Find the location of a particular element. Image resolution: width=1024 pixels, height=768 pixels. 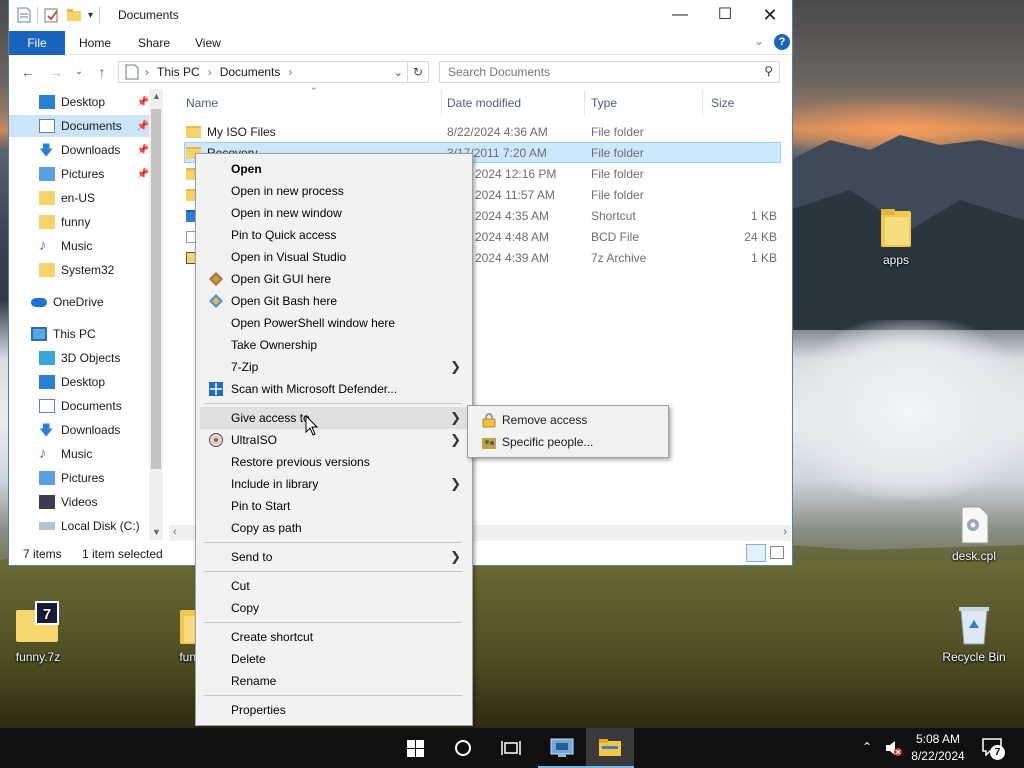

nav-item-desktop: Desktop 📌 is located at coordinates (79, 102).